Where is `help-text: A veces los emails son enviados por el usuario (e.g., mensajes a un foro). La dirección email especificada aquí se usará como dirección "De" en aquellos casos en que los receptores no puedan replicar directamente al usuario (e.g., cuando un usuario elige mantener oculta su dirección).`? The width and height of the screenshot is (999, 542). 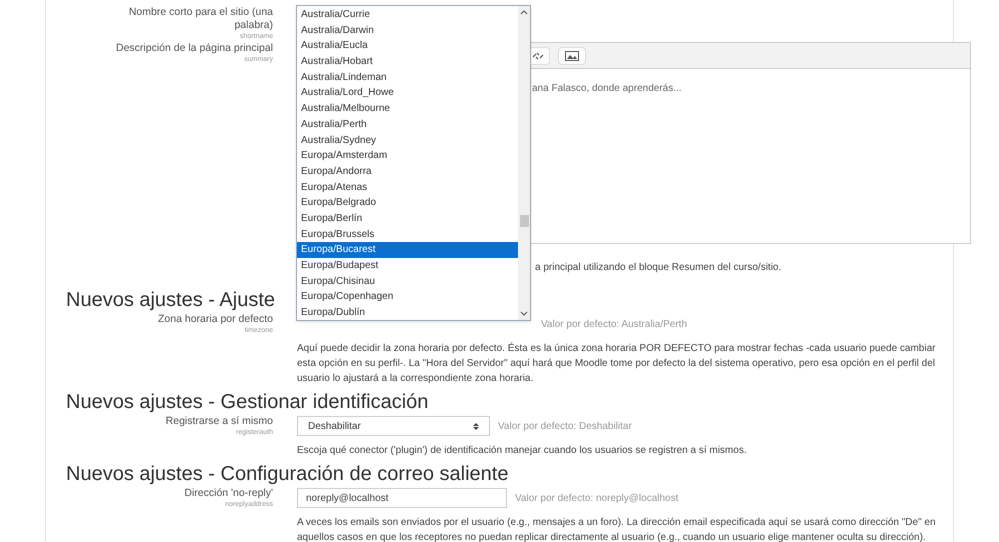 help-text: A veces los emails son enviados por el usuario (e.g., mensajes a un foro). La dirección email especificada aquí se usará como dirección "De" en aquellos casos en que los receptores no puedan replicar directamente al usuario (e.g., cuando un usuario elige mantener oculta su dirección). is located at coordinates (617, 529).